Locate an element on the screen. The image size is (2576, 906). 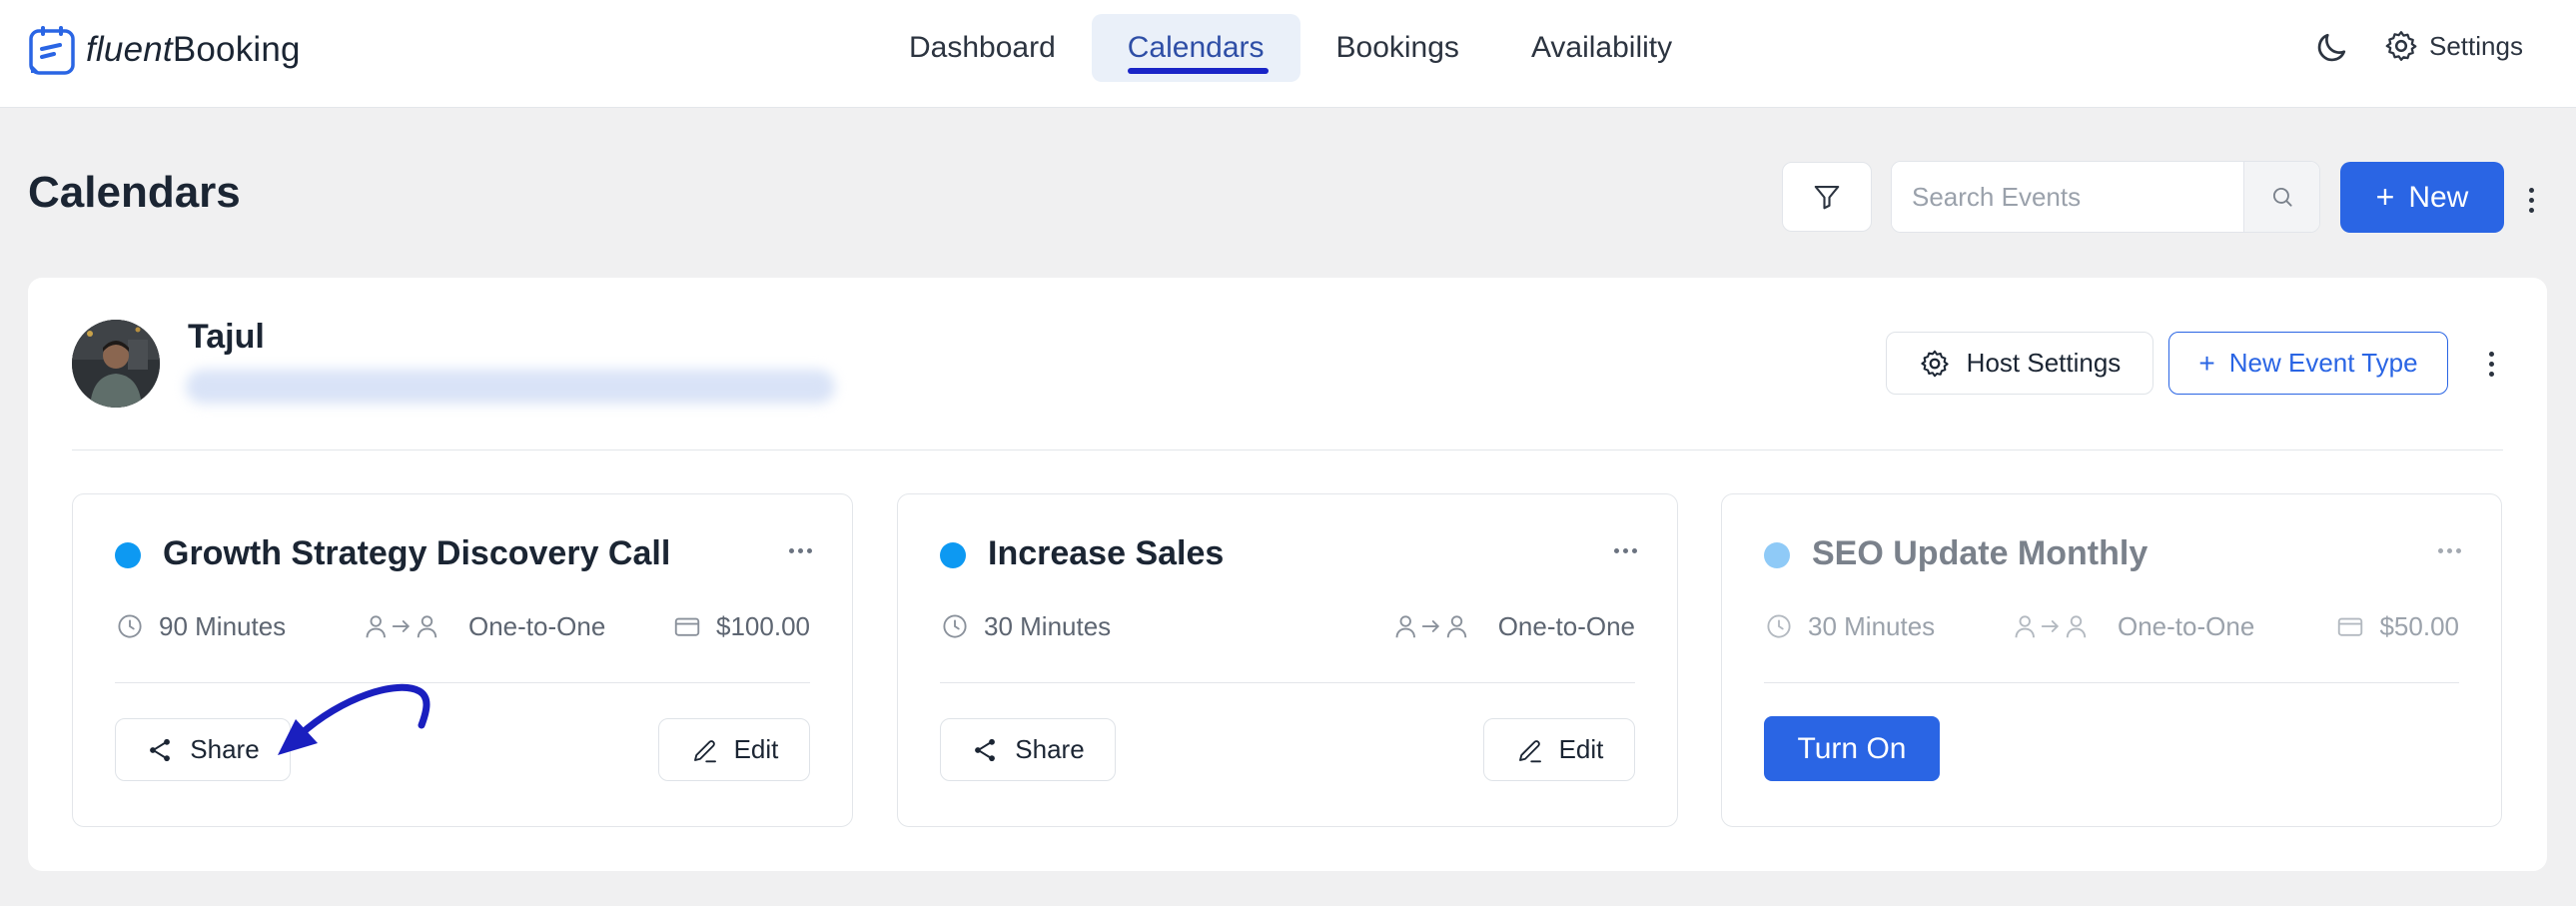
new-event-type-button: + New Event Type is located at coordinates (2308, 363).